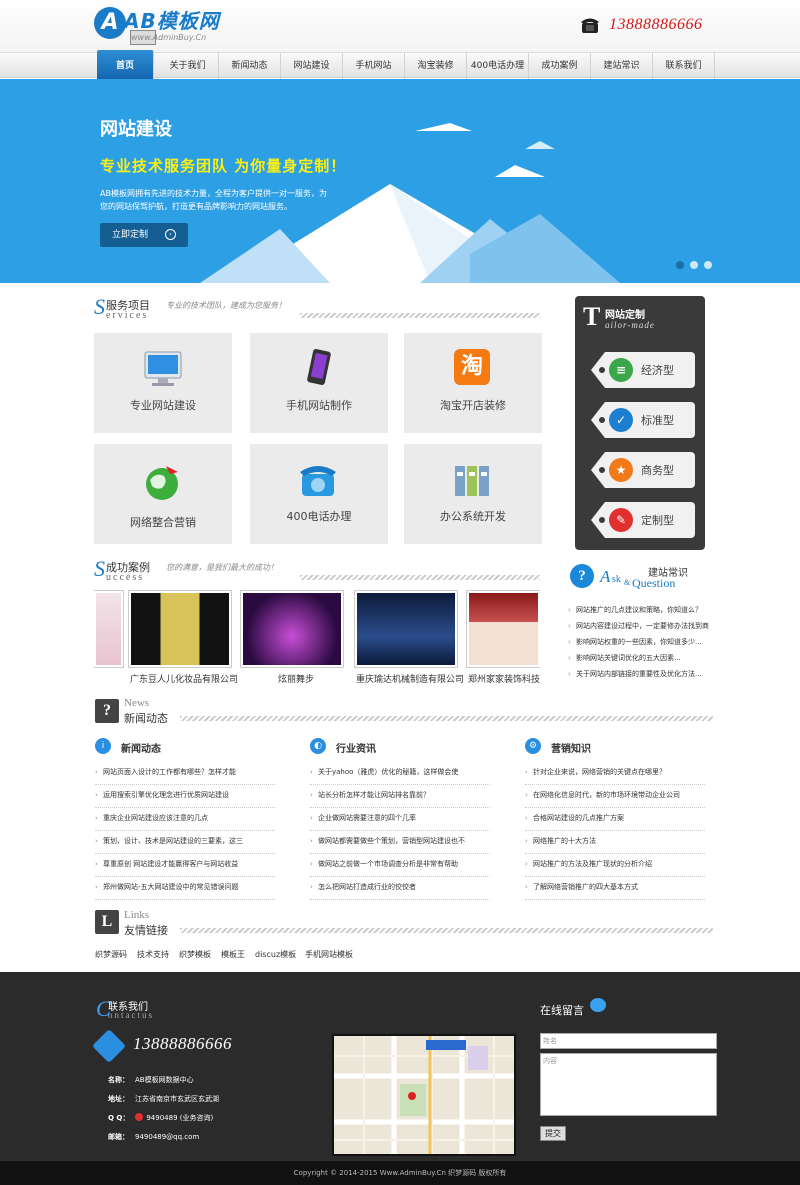 The image size is (800, 1185). I want to click on list-item: 关于yahoo（雅虎）优化的秘籍，这样做会使, so click(400, 773).